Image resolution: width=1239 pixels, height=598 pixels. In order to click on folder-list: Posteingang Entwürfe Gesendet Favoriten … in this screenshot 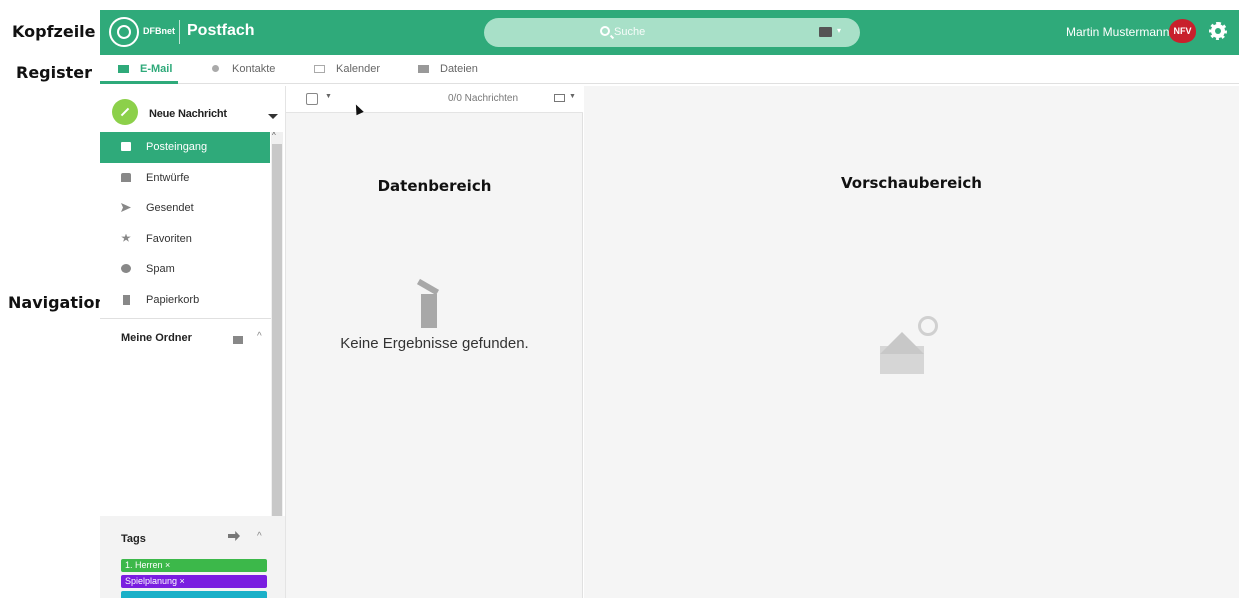, I will do `click(185, 223)`.